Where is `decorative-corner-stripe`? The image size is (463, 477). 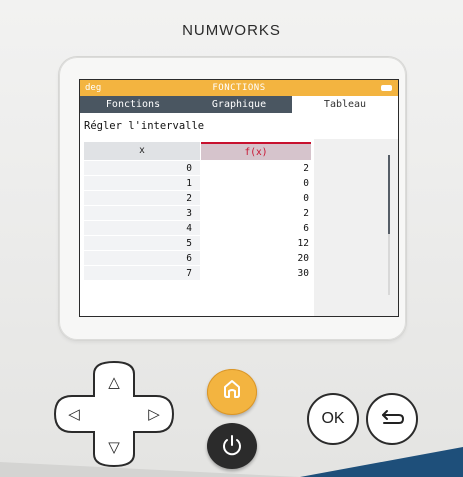 decorative-corner-stripe is located at coordinates (231, 462).